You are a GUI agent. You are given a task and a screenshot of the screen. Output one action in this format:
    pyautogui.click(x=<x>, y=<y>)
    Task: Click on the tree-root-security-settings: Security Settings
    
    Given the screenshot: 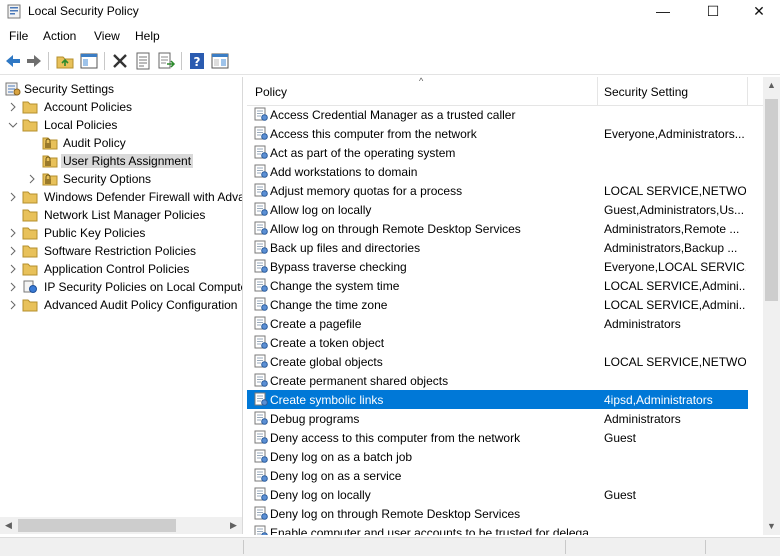 What is the action you would take?
    pyautogui.click(x=120, y=89)
    